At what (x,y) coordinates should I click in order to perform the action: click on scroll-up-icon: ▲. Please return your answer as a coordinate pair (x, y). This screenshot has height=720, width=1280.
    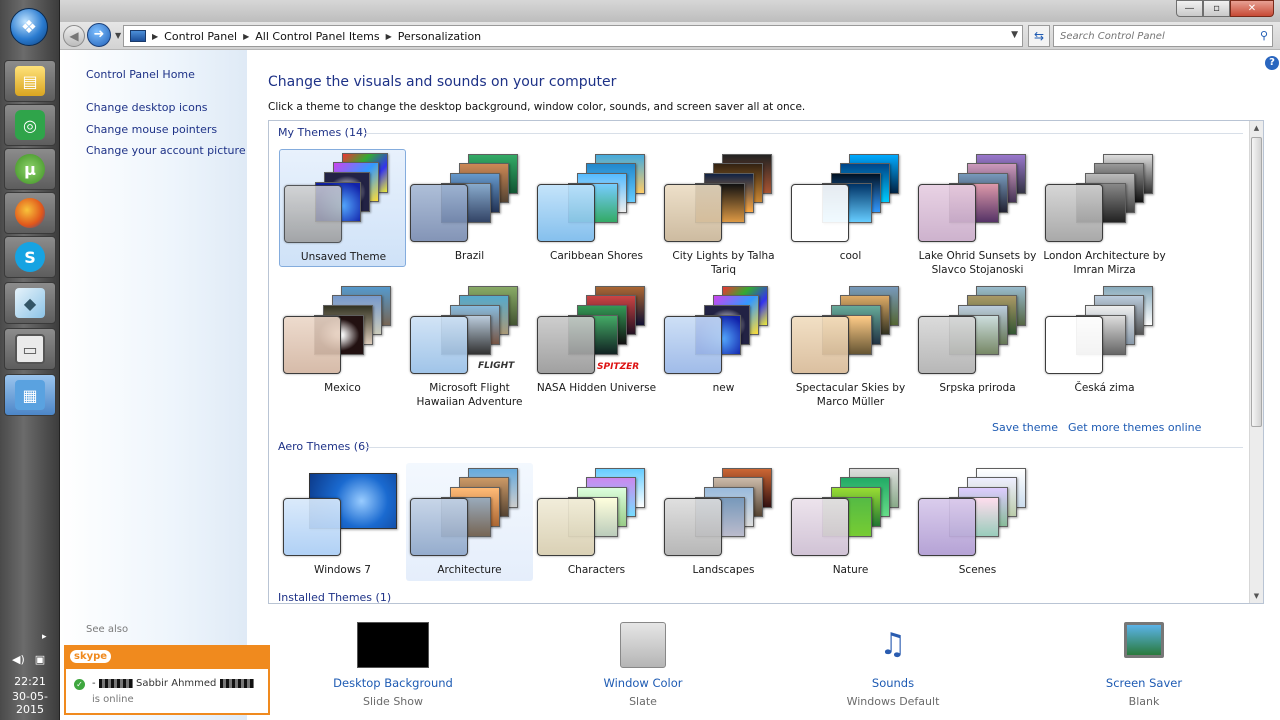
    Looking at the image, I should click on (1256, 128).